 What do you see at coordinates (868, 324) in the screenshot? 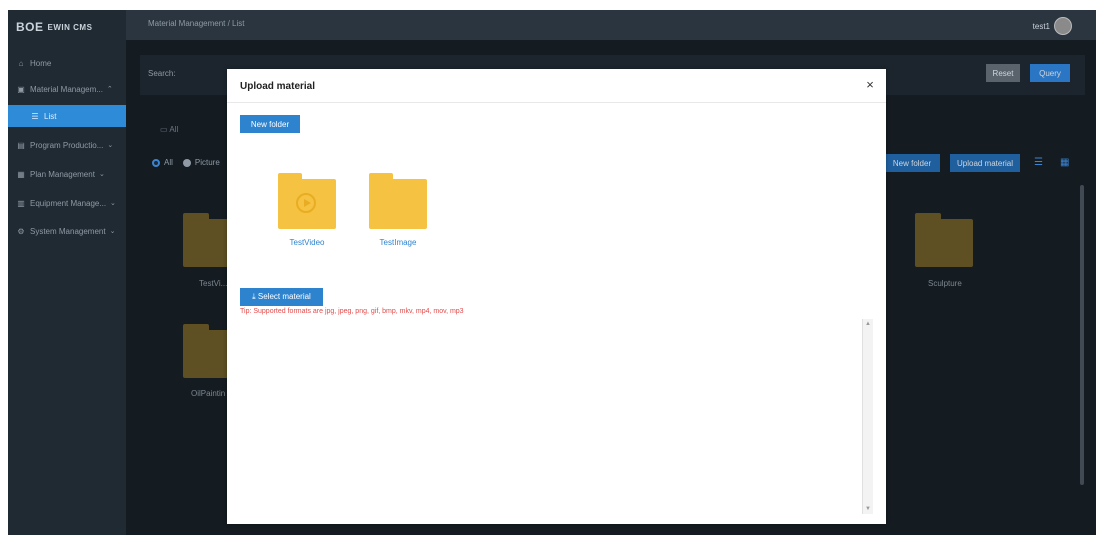
I see `scroll-up-icon: ▲` at bounding box center [868, 324].